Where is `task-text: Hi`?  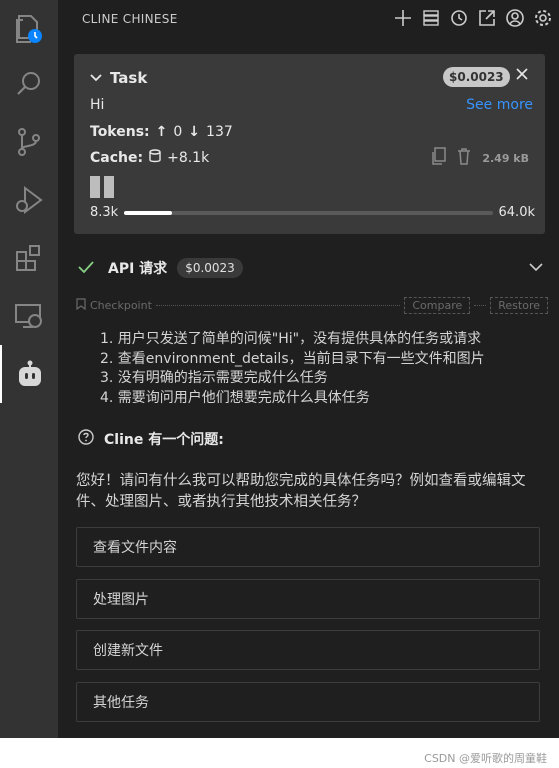
task-text: Hi is located at coordinates (97, 105).